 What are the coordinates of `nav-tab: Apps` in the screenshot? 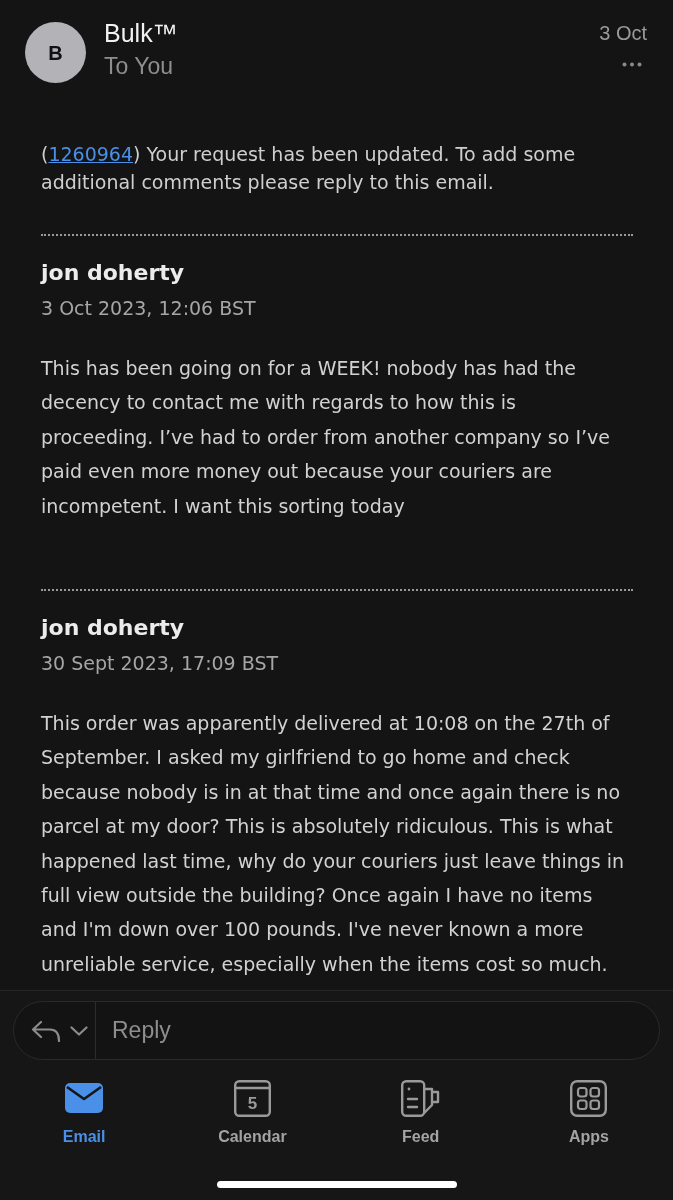 It's located at (588, 1113).